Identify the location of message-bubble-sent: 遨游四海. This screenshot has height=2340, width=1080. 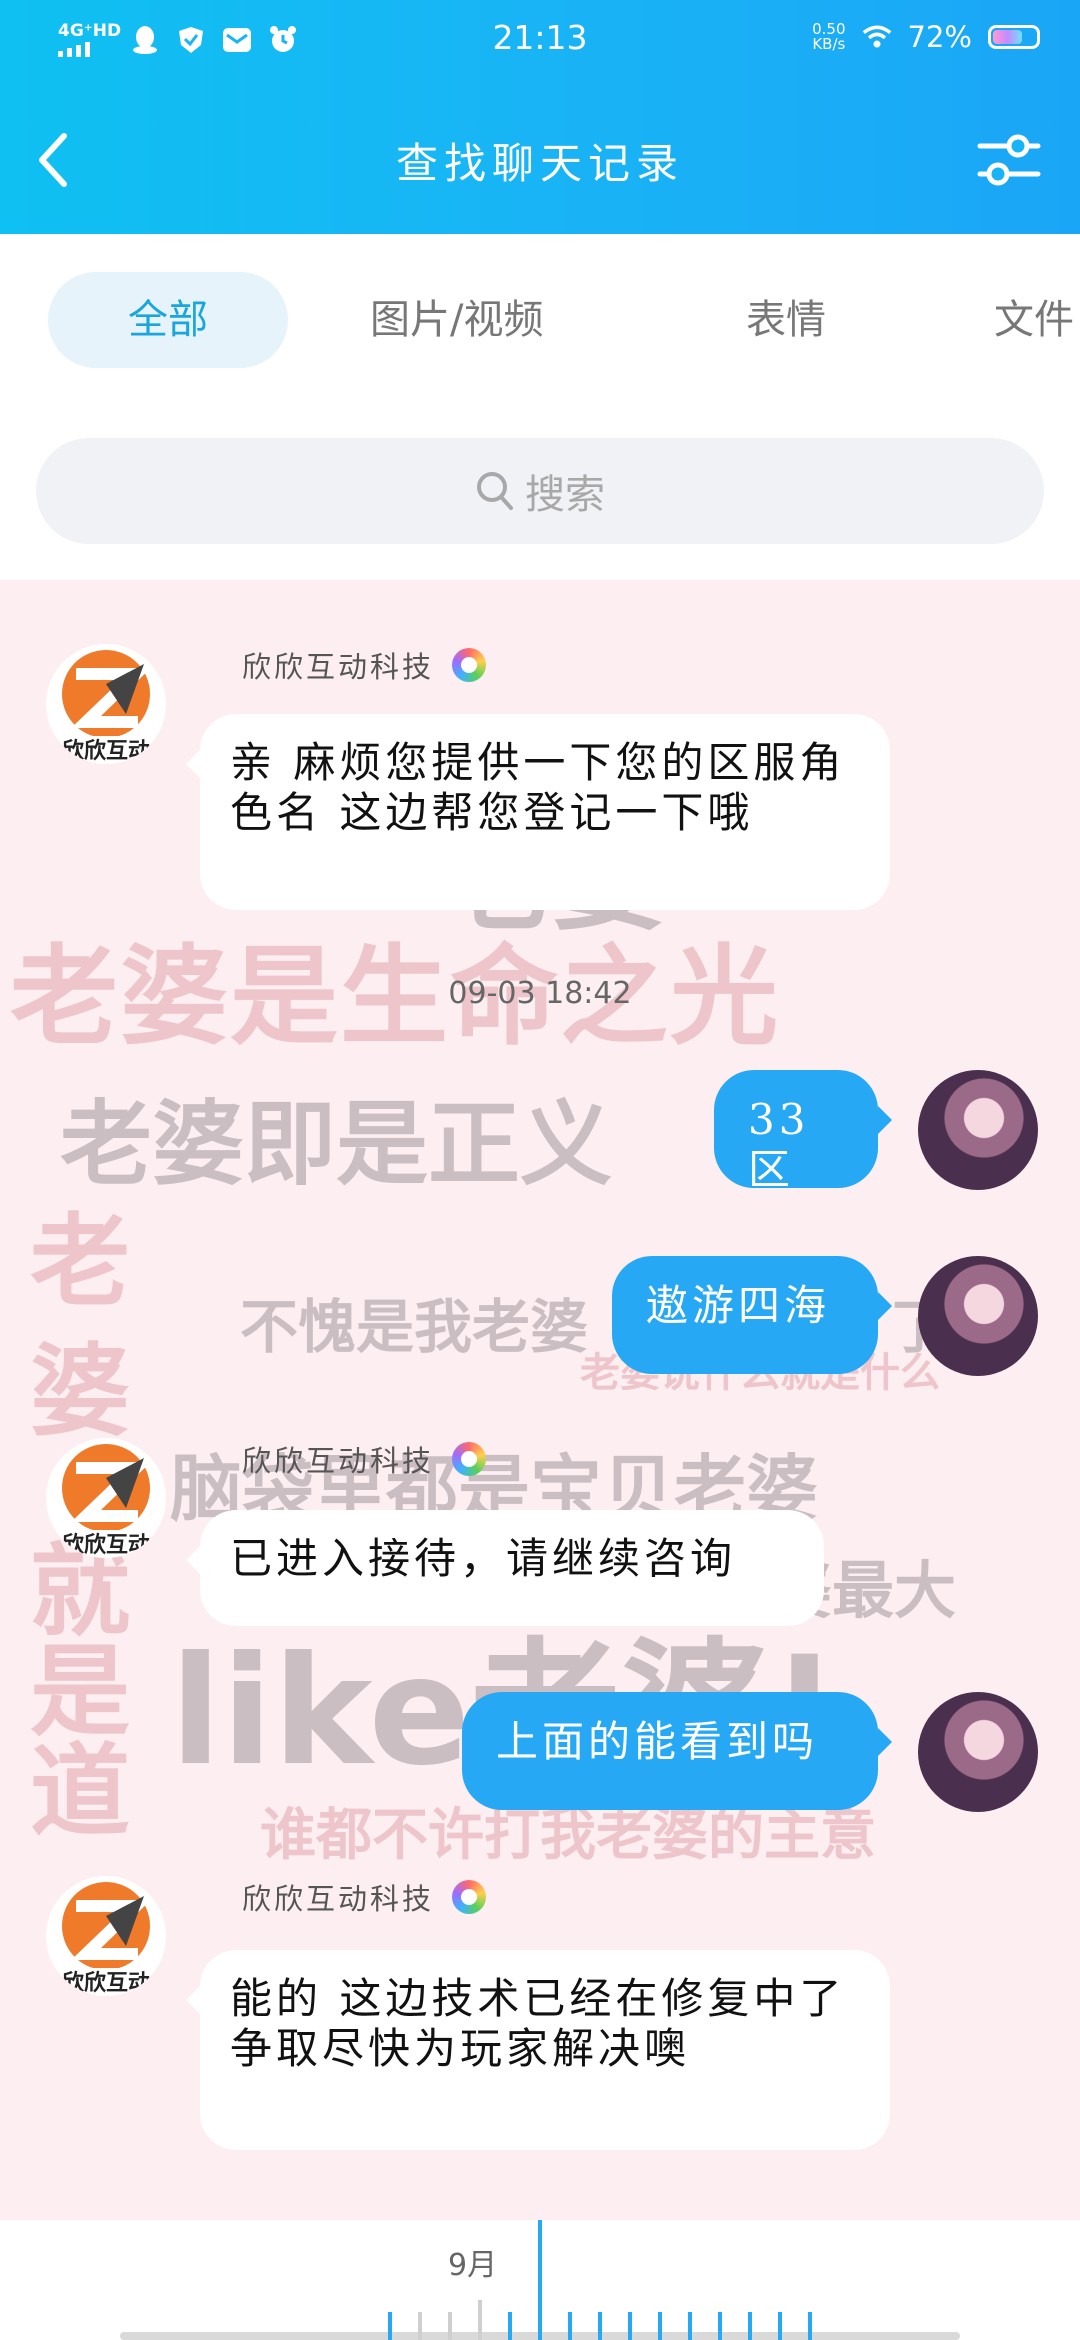
(752, 1315).